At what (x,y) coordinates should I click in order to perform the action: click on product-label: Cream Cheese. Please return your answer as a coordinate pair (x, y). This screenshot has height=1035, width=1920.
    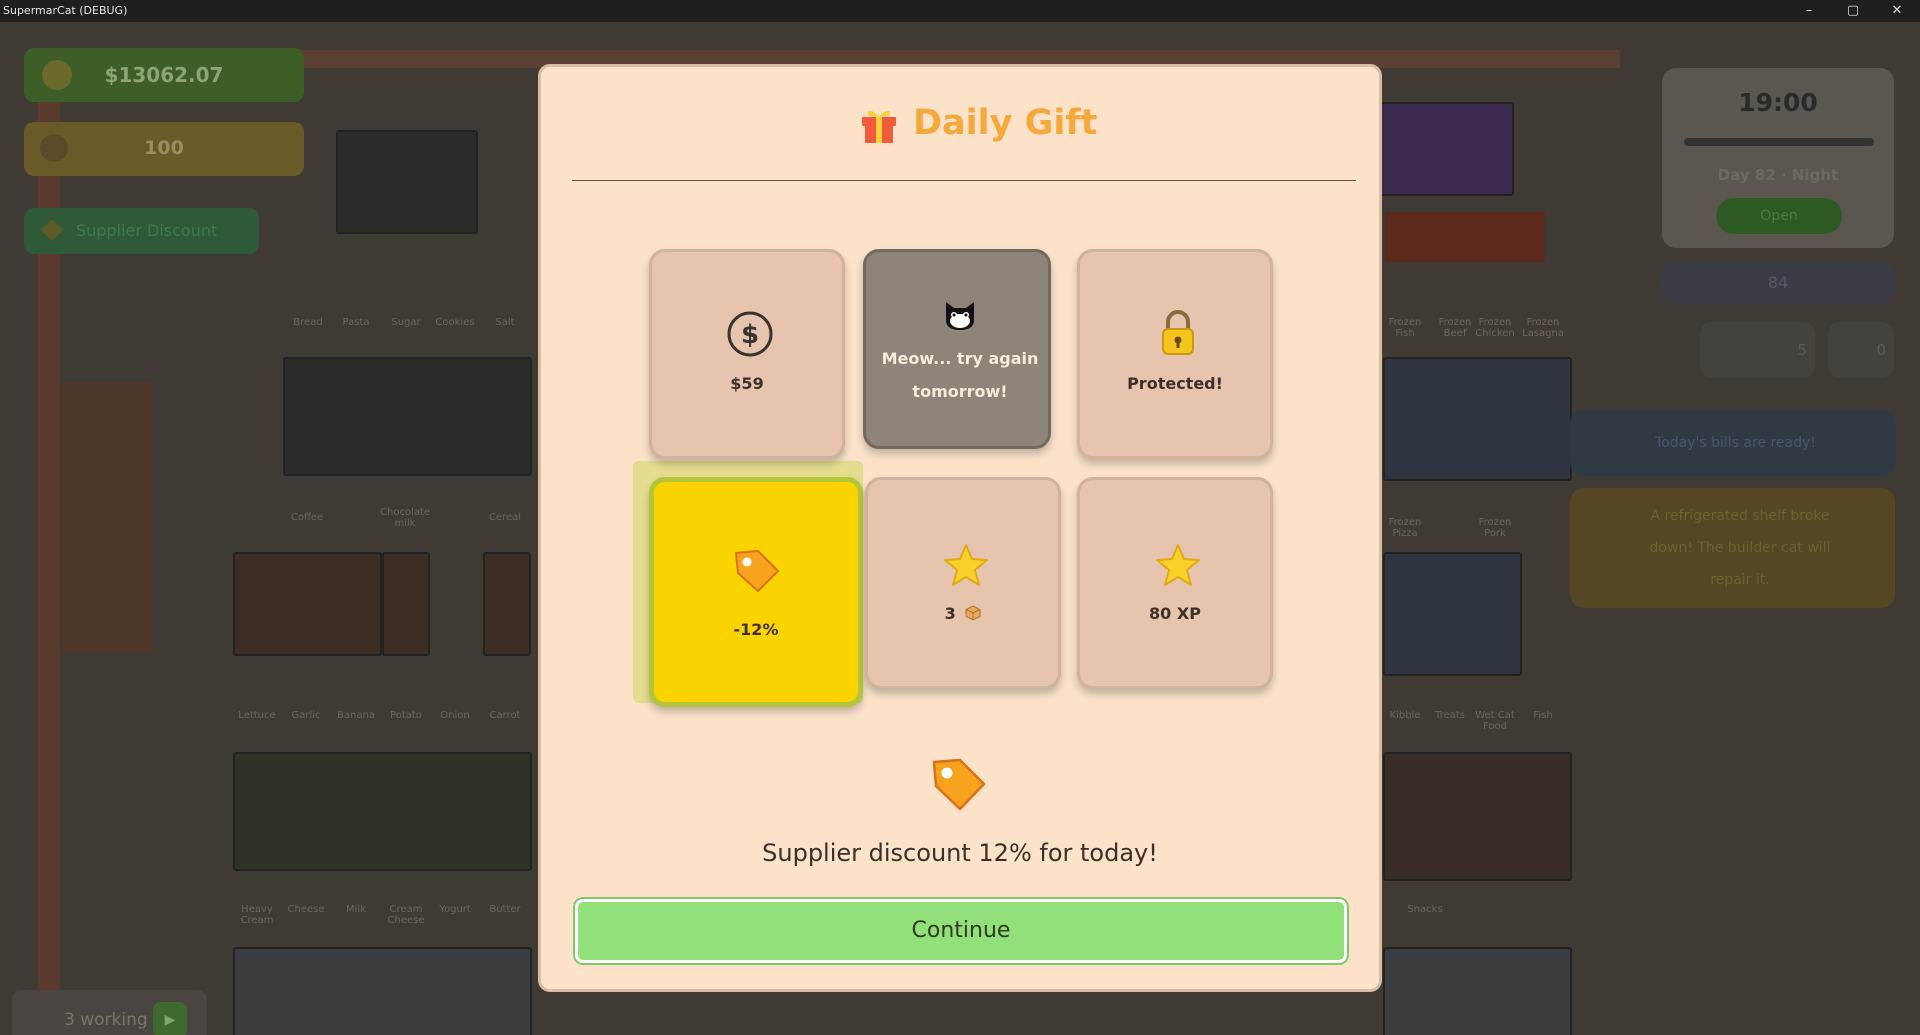
    Looking at the image, I should click on (406, 915).